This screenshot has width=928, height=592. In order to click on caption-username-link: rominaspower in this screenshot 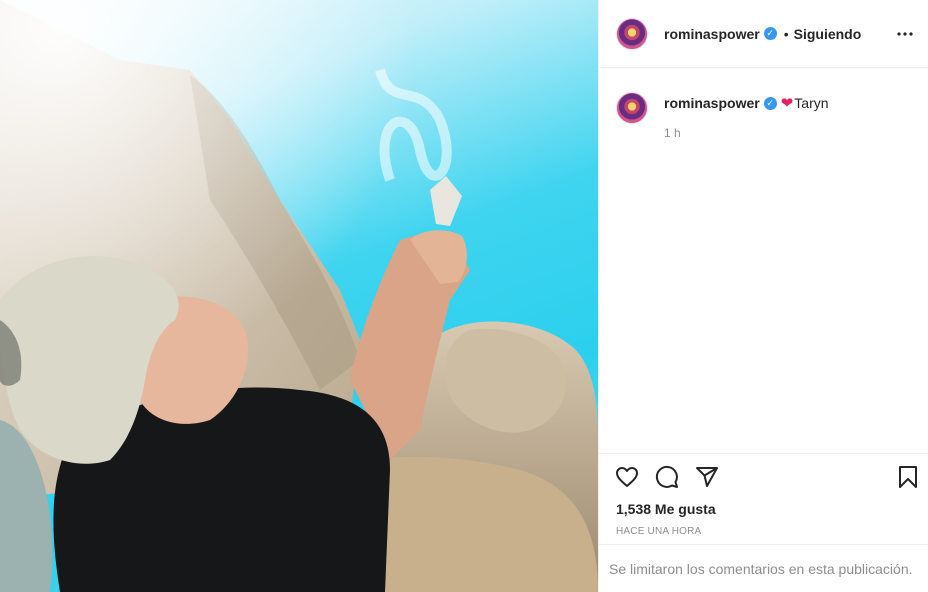, I will do `click(712, 103)`.